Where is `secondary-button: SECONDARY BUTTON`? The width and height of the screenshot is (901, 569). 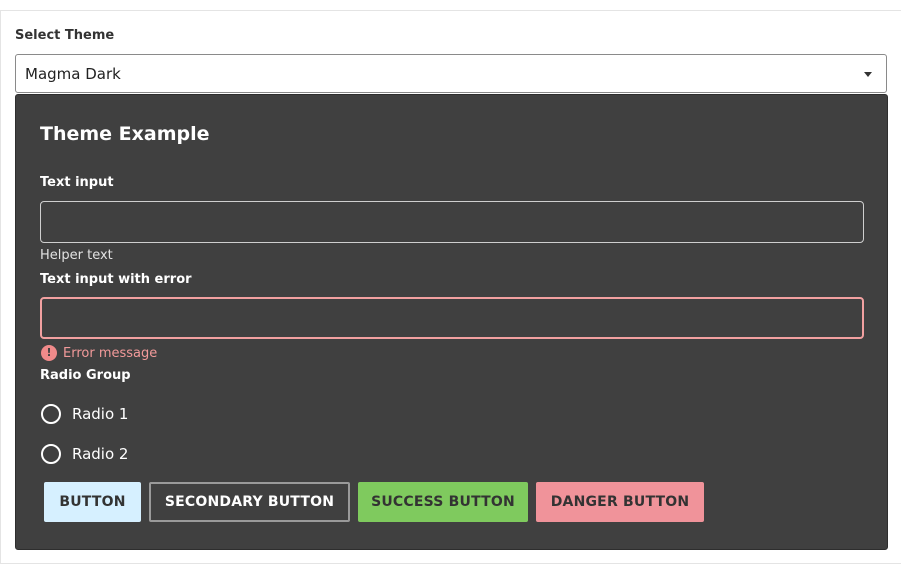 secondary-button: SECONDARY BUTTON is located at coordinates (249, 502).